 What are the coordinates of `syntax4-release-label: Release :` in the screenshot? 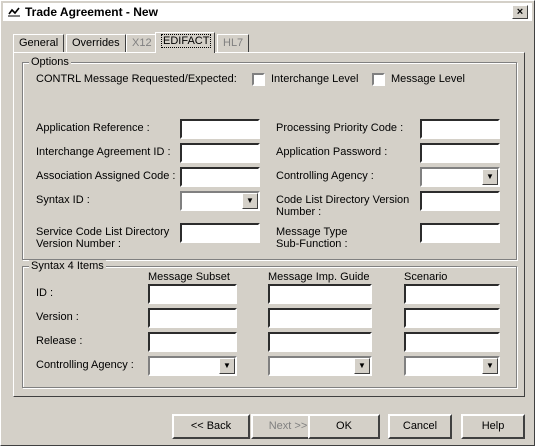 It's located at (59, 341).